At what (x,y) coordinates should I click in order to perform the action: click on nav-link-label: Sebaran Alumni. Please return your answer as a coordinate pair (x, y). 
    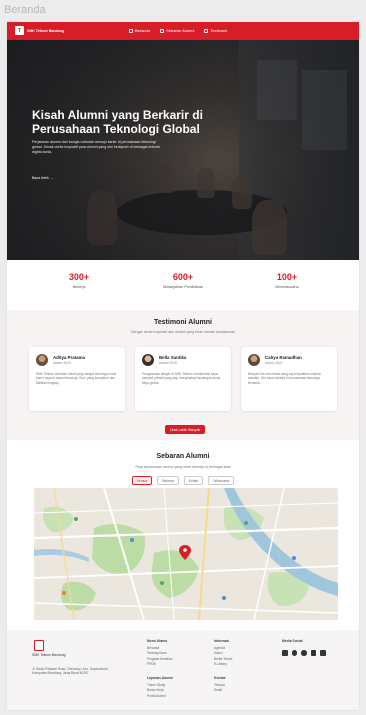
    Looking at the image, I should click on (180, 30).